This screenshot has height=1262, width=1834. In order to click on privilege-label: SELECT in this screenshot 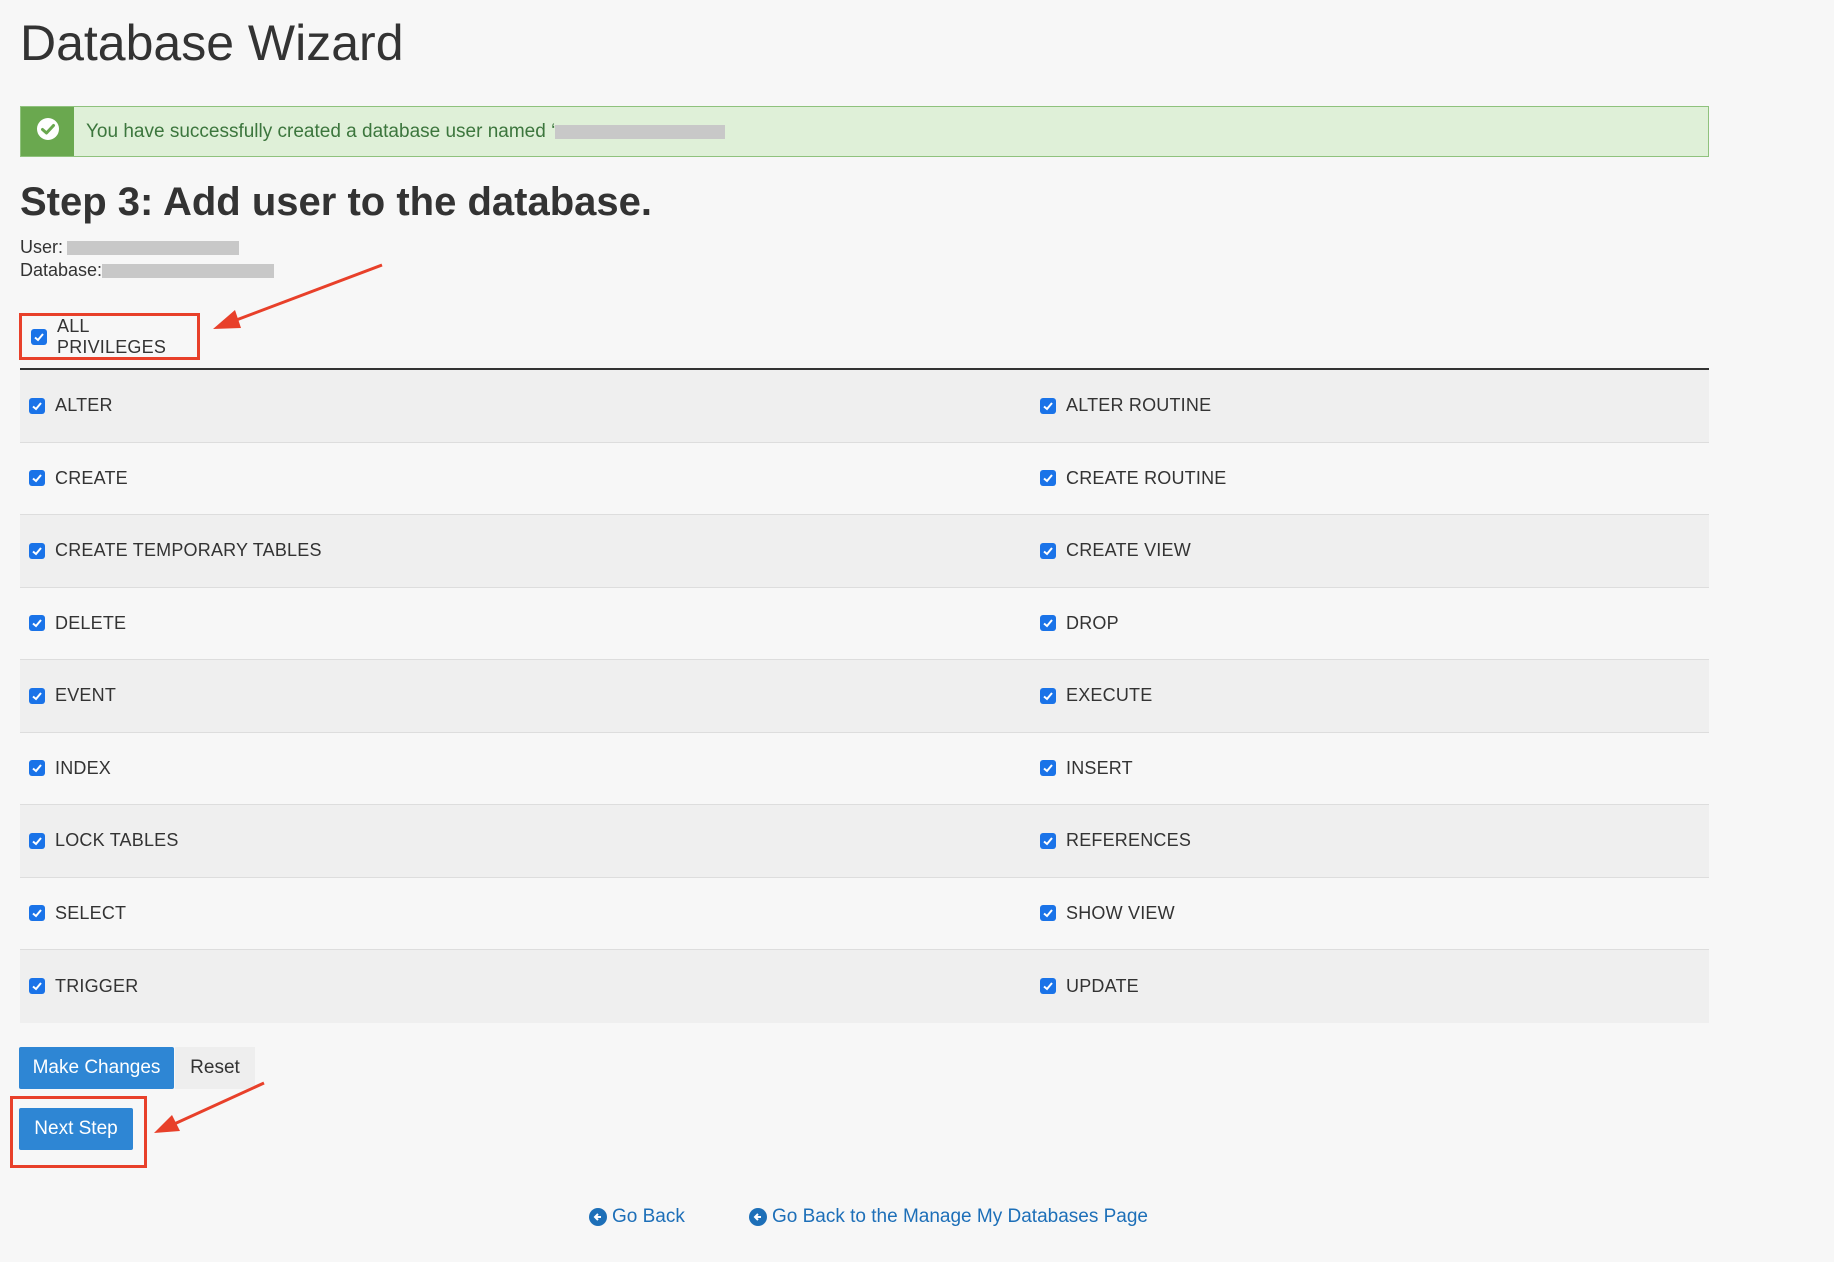, I will do `click(91, 912)`.